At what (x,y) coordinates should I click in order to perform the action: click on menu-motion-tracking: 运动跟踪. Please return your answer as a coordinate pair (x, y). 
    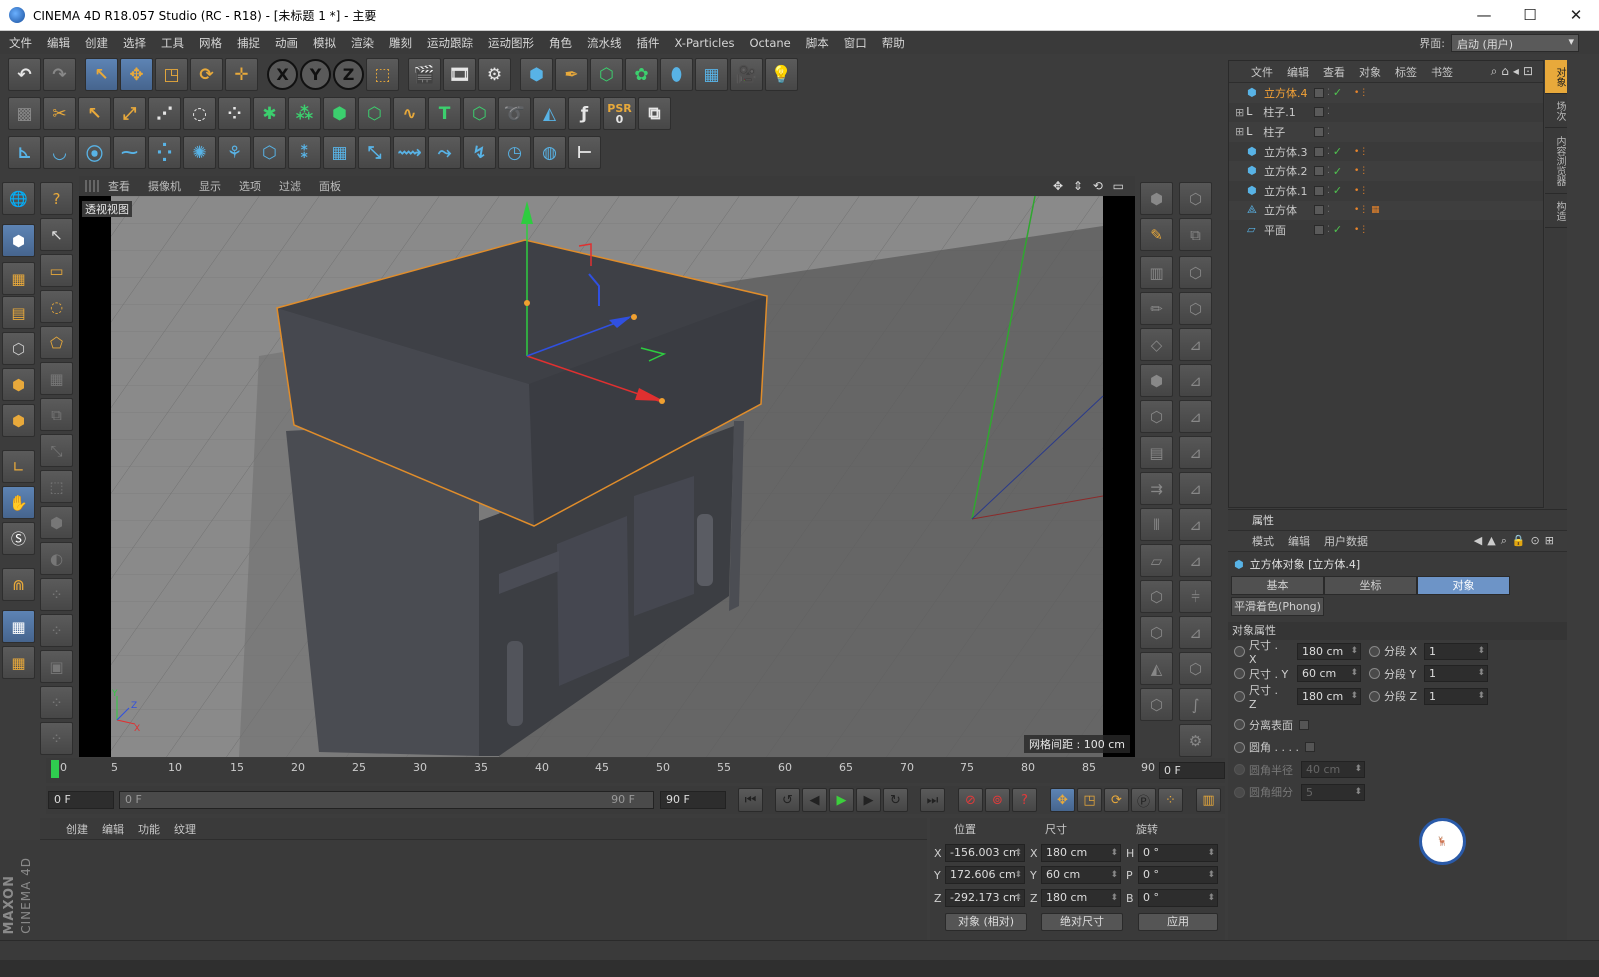
    Looking at the image, I should click on (448, 43).